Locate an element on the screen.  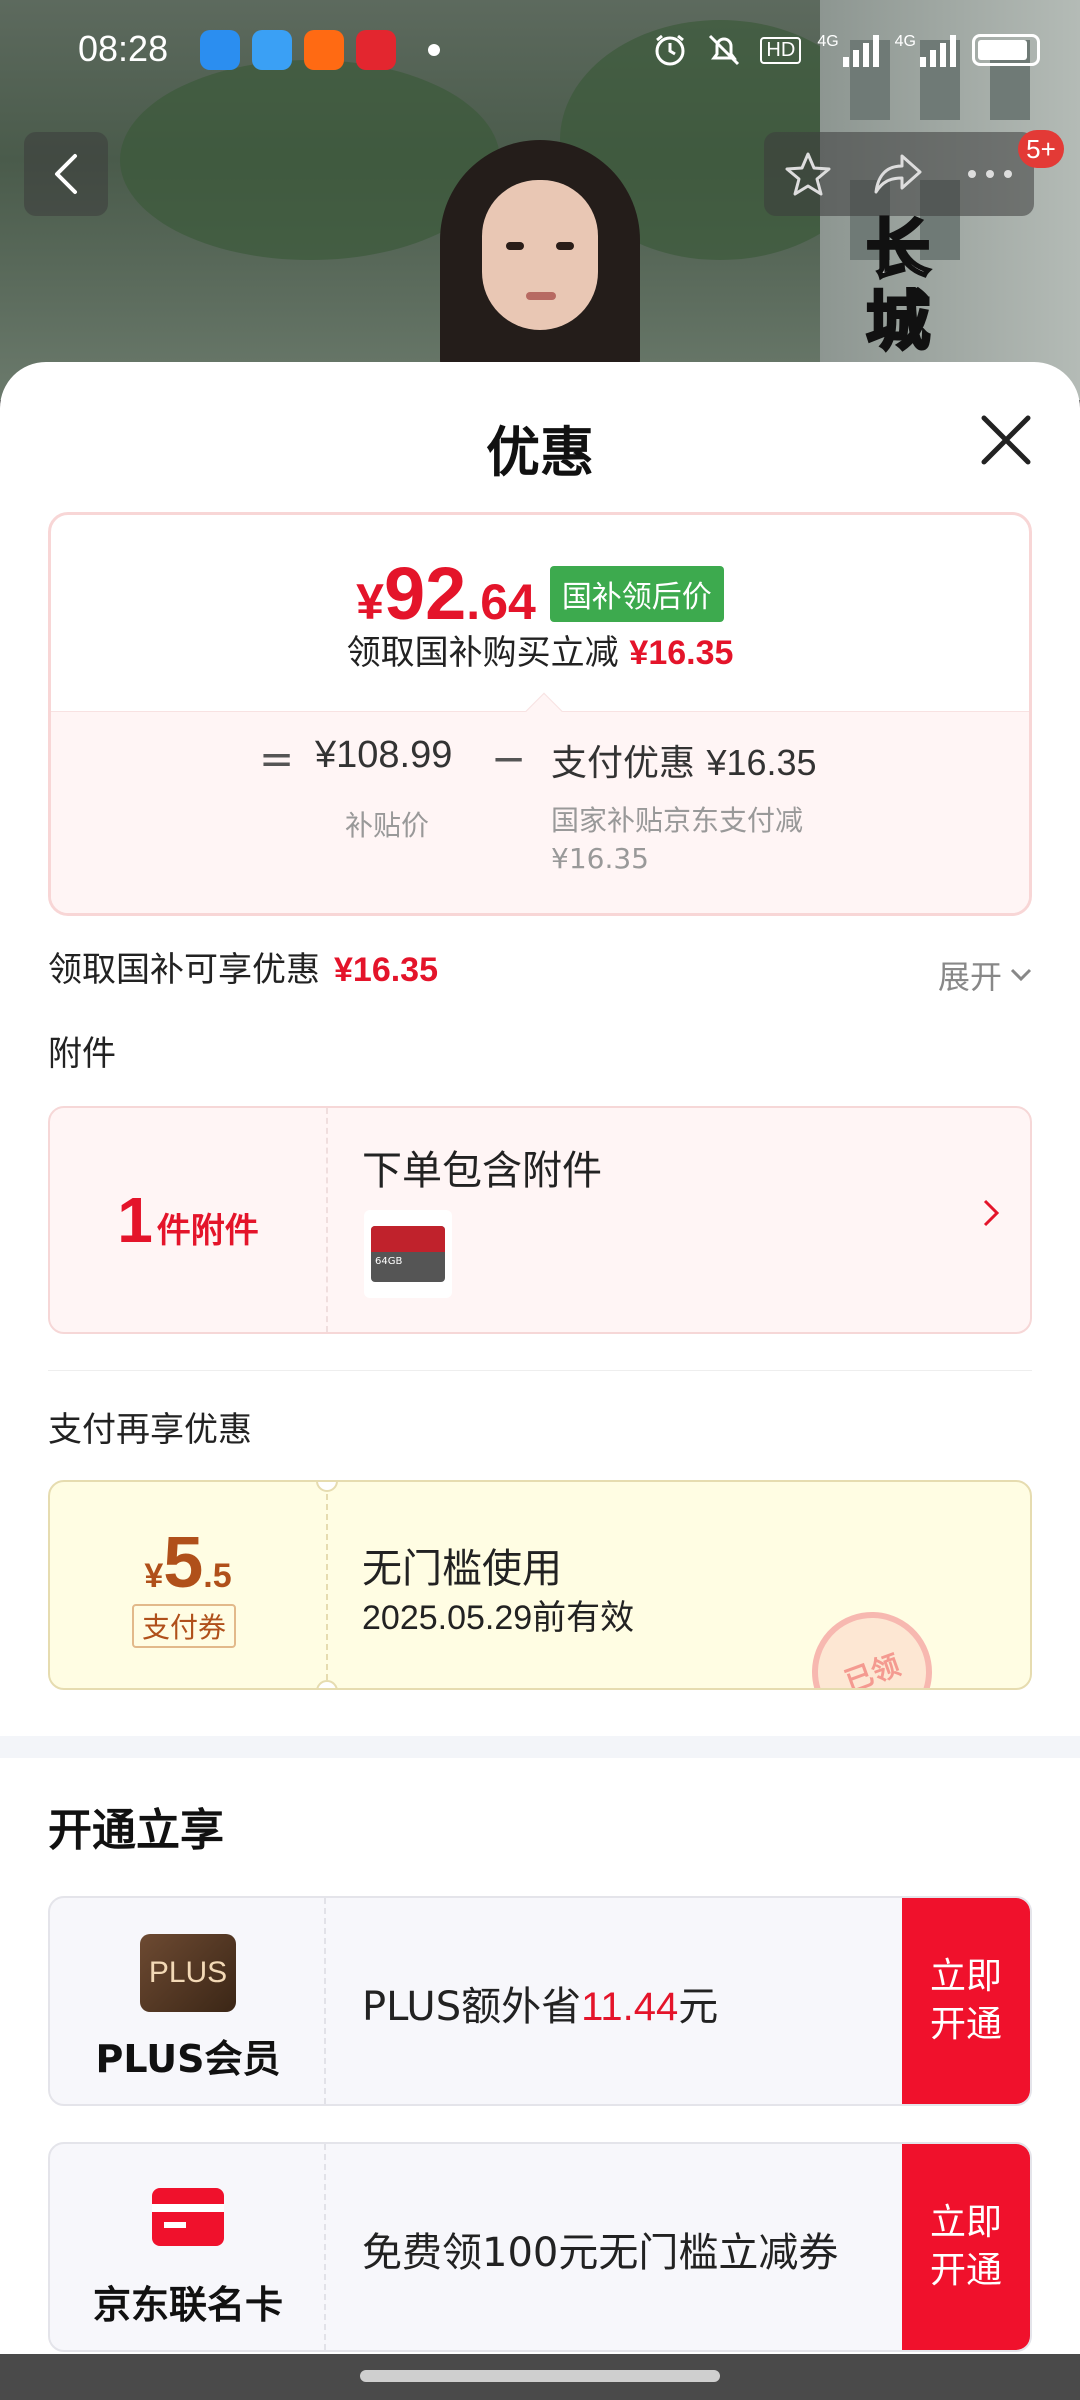
chevron-down-icon is located at coordinates (1021, 975).